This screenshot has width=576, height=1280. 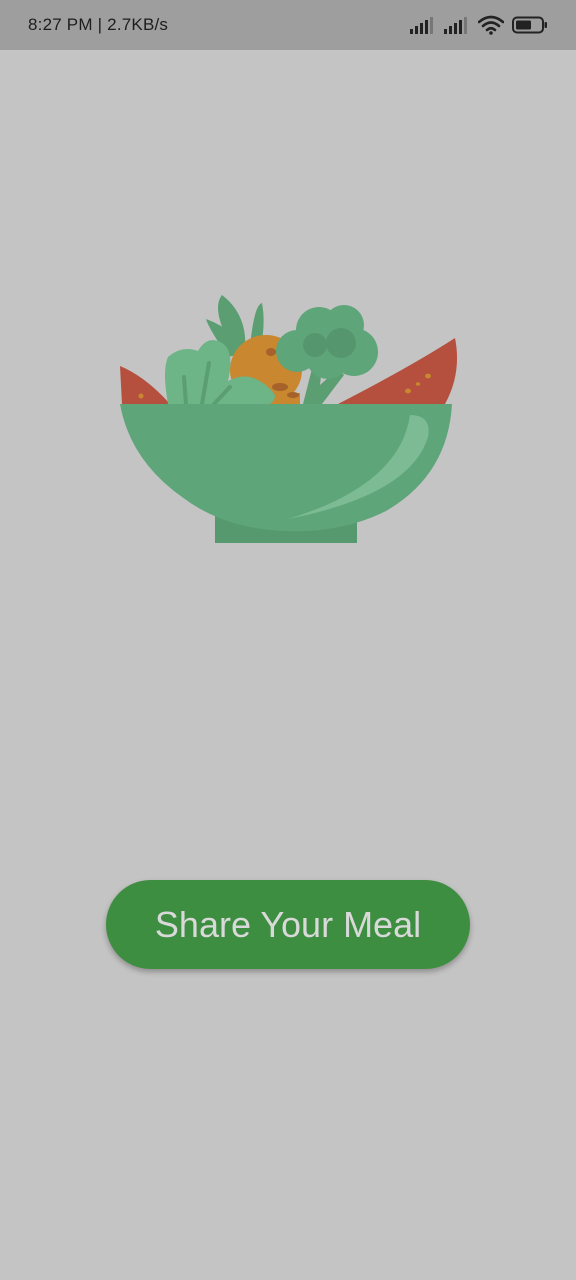 I want to click on status-time-speed: 8:27 PM | 2.7KB/s, so click(x=98, y=24).